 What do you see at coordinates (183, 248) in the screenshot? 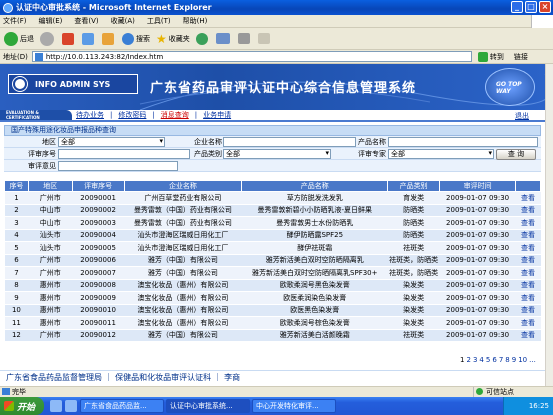
I see `cell-company: 汕头市澄海区瑞威日用化工厂` at bounding box center [183, 248].